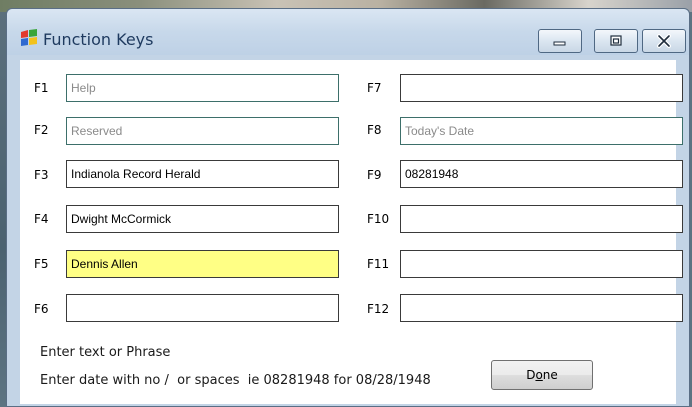  Describe the element at coordinates (541, 308) in the screenshot. I see `f12-field` at that location.